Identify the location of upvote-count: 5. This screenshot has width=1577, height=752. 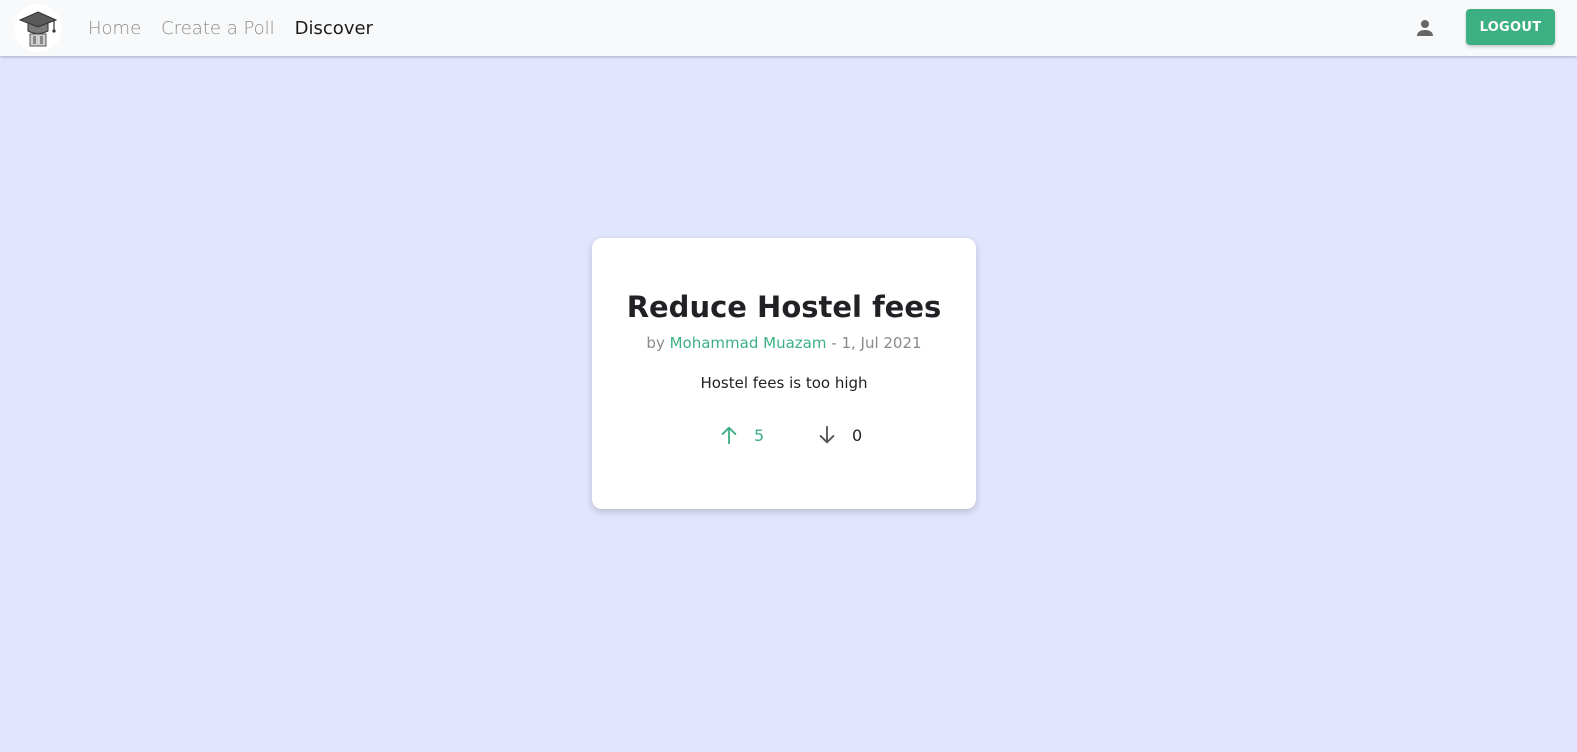
(759, 435).